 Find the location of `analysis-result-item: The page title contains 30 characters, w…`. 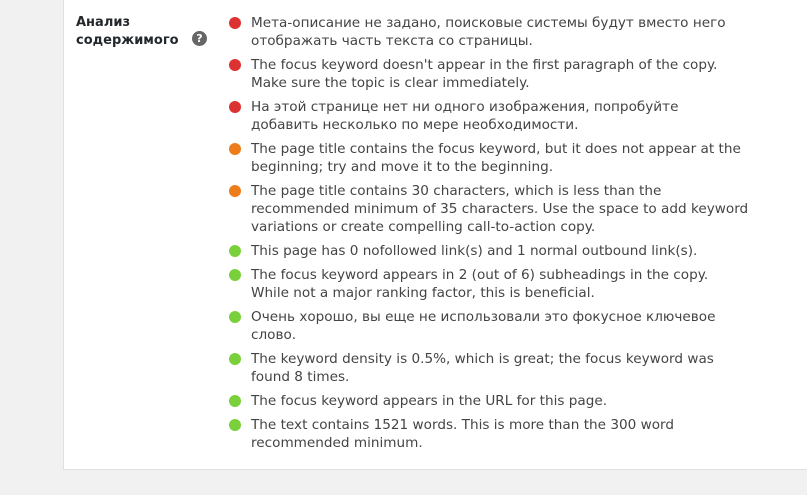

analysis-result-item: The page title contains 30 characters, w… is located at coordinates (489, 209).